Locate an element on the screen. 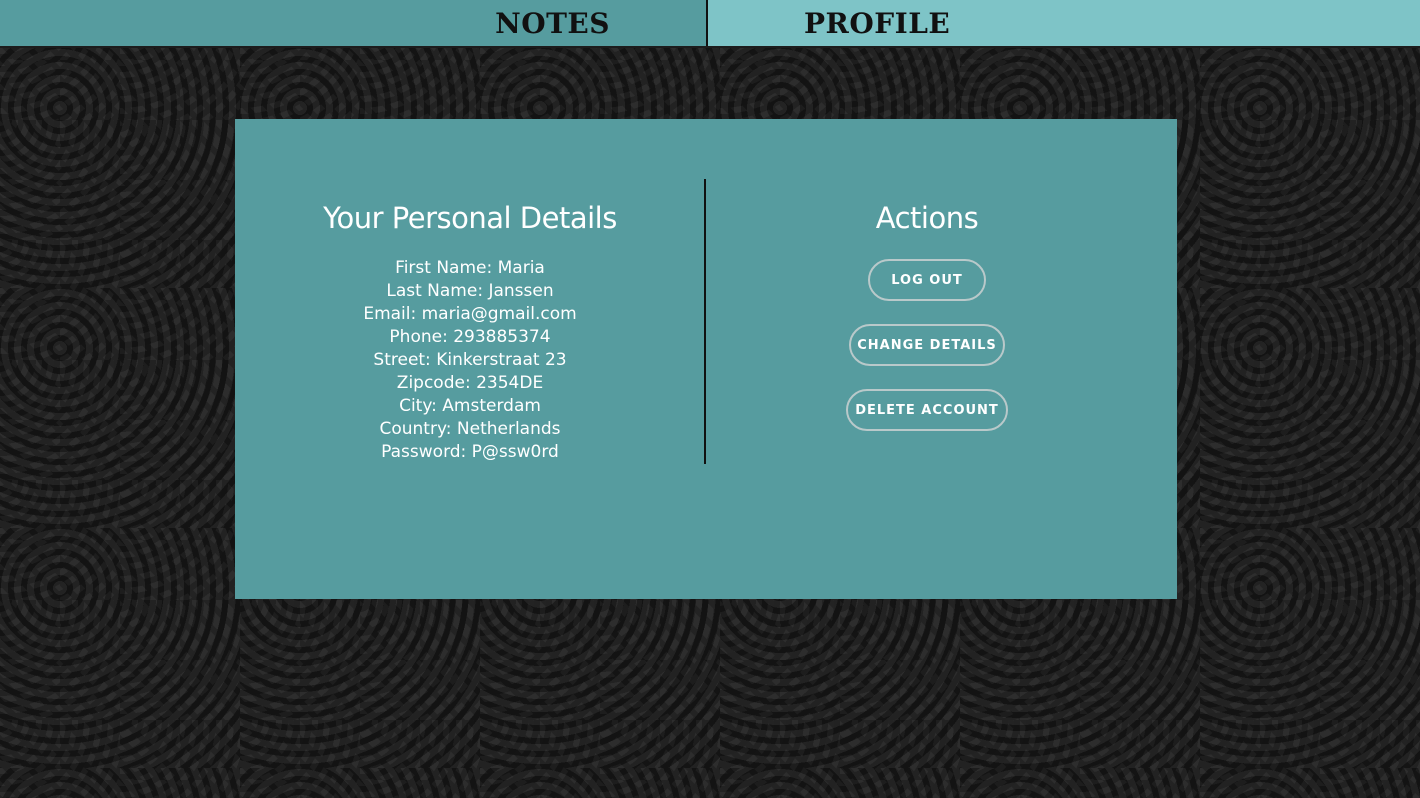 This screenshot has width=1420, height=798. detail-street: Street: Kinkerstraat 23 is located at coordinates (470, 360).